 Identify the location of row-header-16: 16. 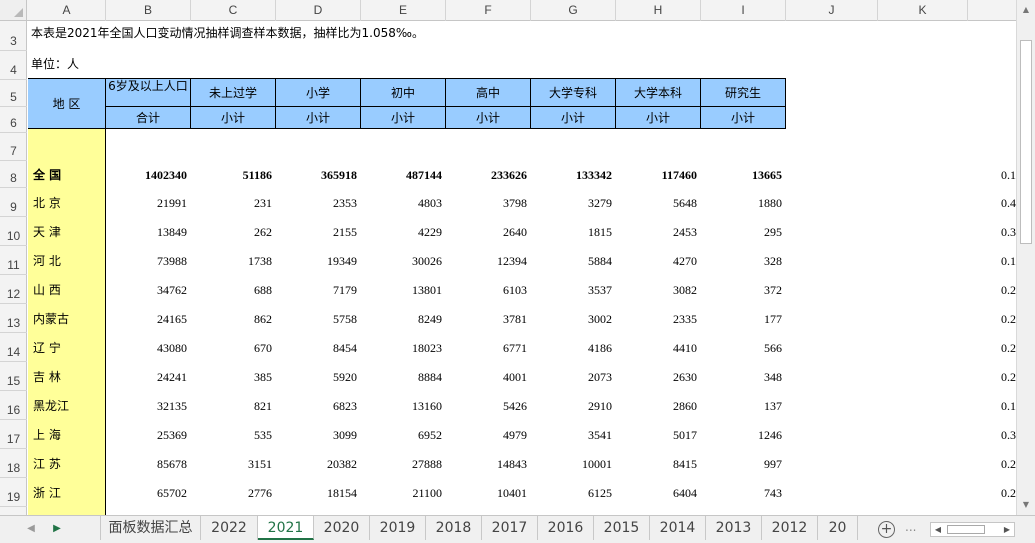
(13, 405).